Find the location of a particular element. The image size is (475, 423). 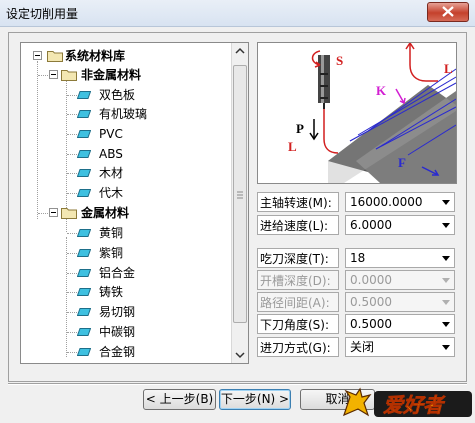

slot-depth-combo: 0.0000 is located at coordinates (400, 280).